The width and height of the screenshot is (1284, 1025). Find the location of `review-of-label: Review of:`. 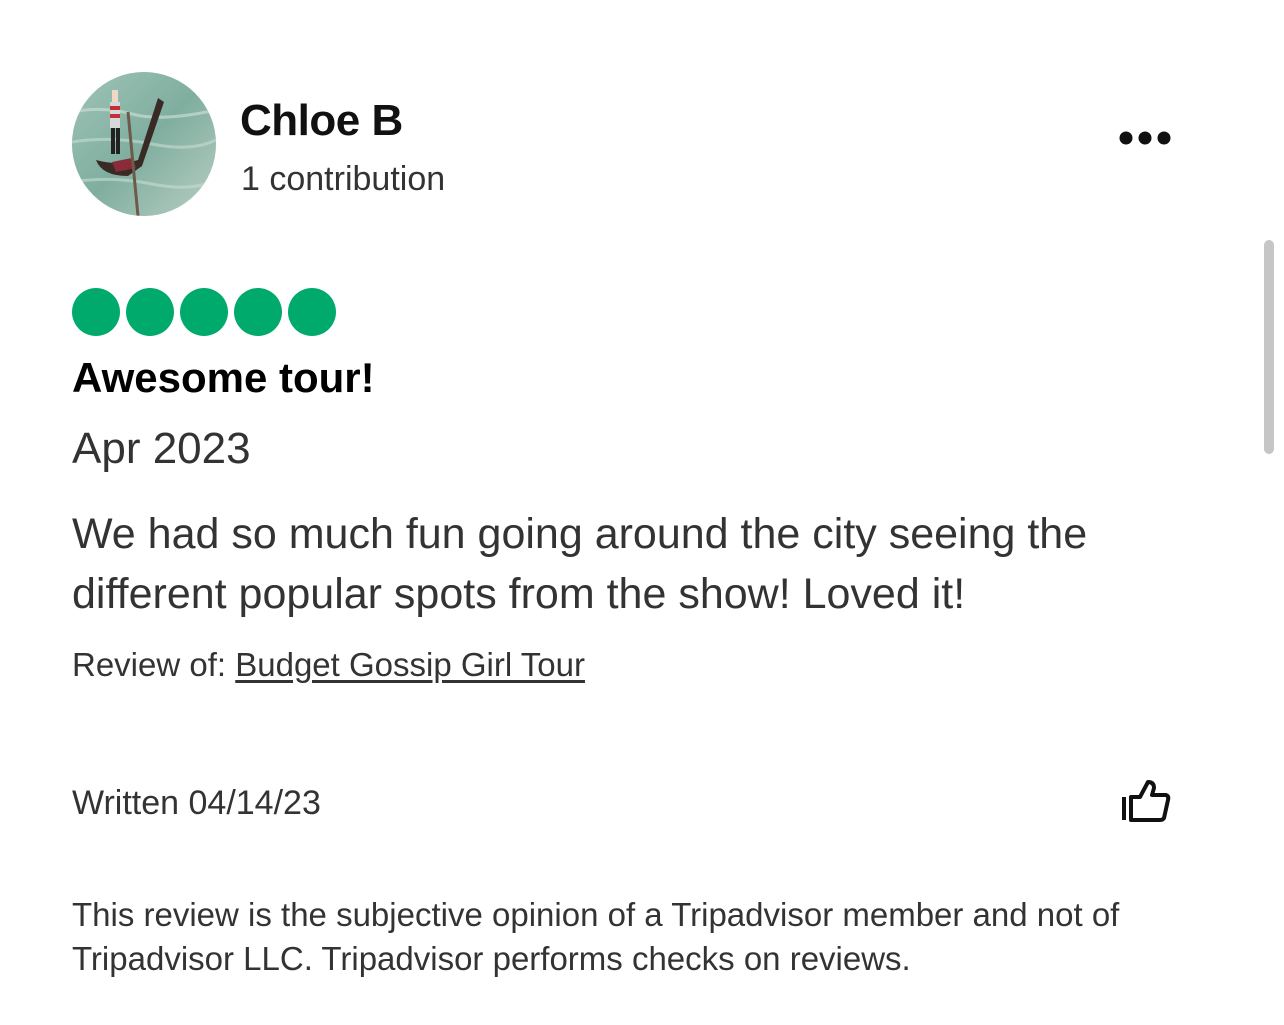

review-of-label: Review of: is located at coordinates (149, 664).